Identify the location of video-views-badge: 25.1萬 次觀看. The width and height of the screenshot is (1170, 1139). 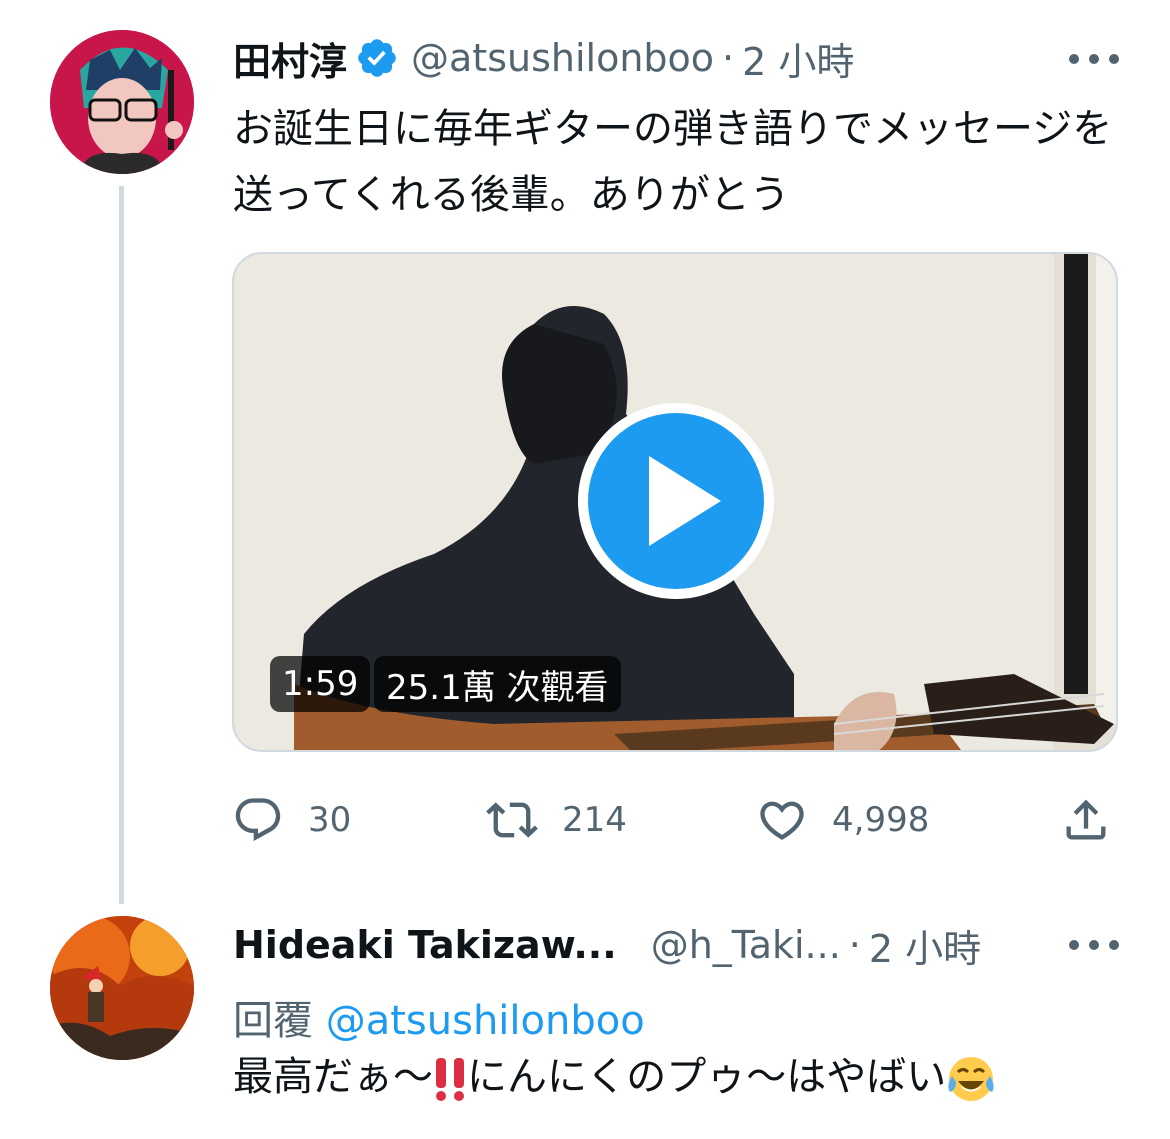
(497, 684).